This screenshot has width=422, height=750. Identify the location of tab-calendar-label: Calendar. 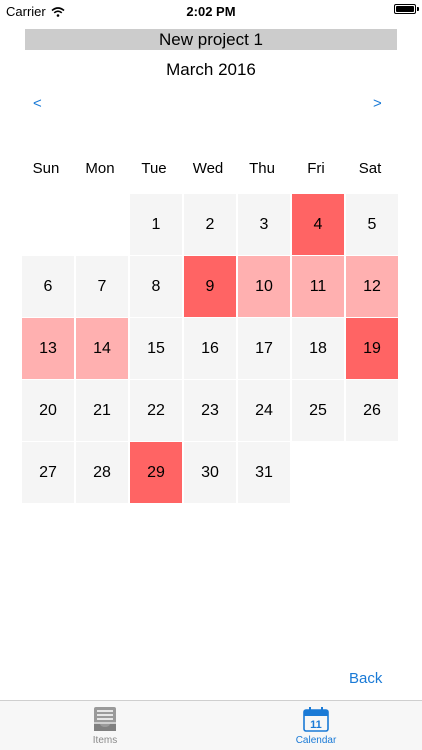
(316, 740).